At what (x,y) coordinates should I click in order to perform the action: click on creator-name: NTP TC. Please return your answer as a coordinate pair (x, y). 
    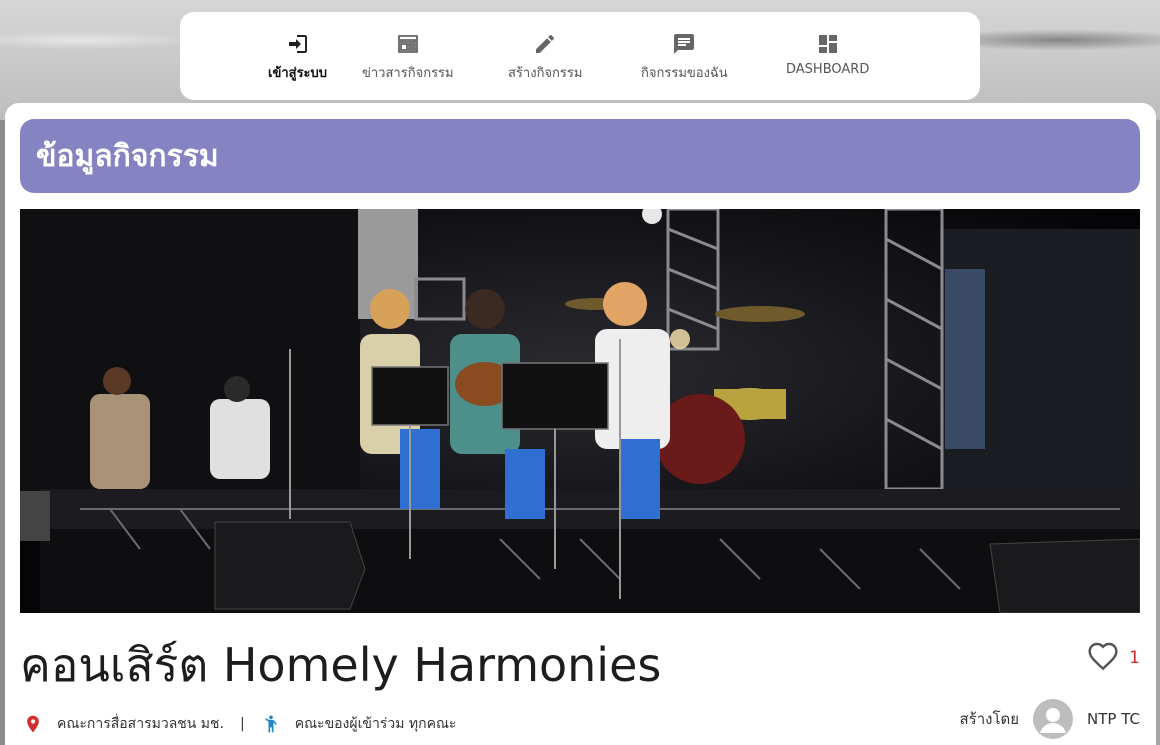
    Looking at the image, I should click on (1113, 719).